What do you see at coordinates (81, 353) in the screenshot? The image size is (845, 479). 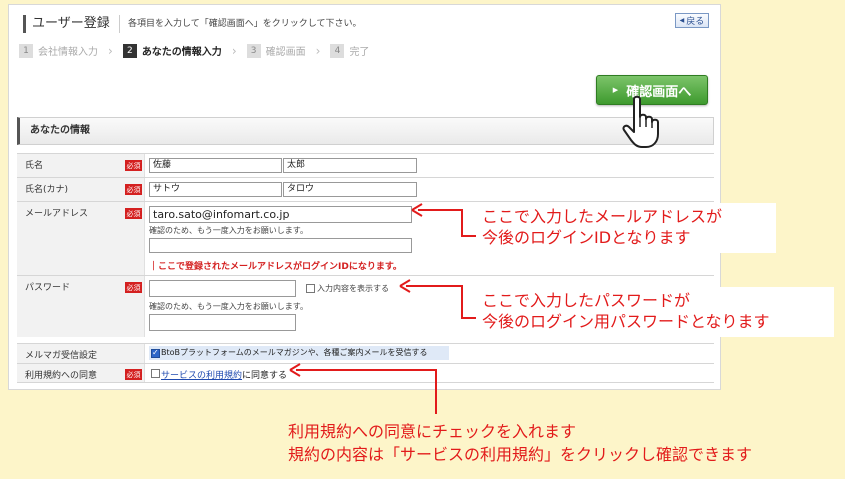 I see `field-label: メルマガ受信設定` at bounding box center [81, 353].